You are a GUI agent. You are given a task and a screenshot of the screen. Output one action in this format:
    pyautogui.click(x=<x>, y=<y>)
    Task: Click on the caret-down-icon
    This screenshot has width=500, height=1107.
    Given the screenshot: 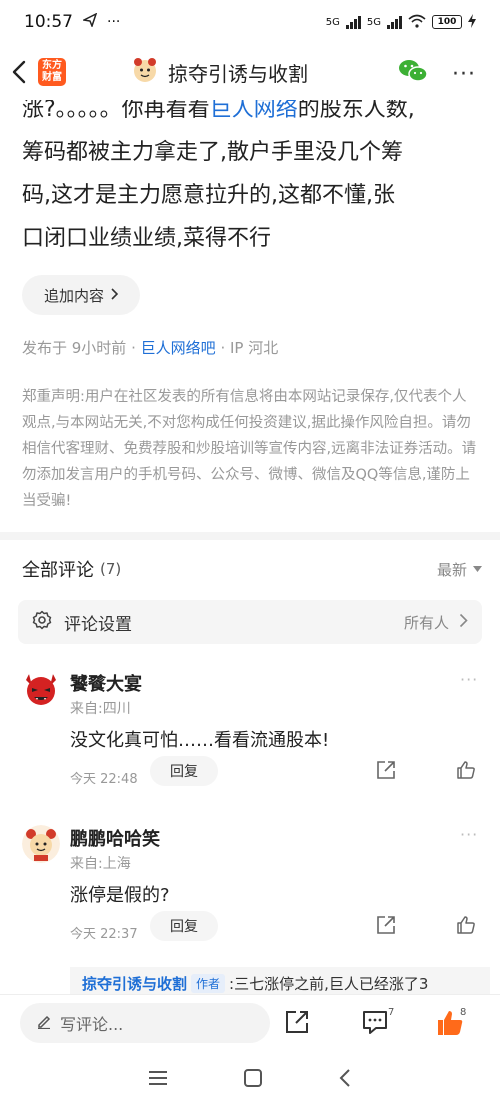 What is the action you would take?
    pyautogui.click(x=477, y=569)
    